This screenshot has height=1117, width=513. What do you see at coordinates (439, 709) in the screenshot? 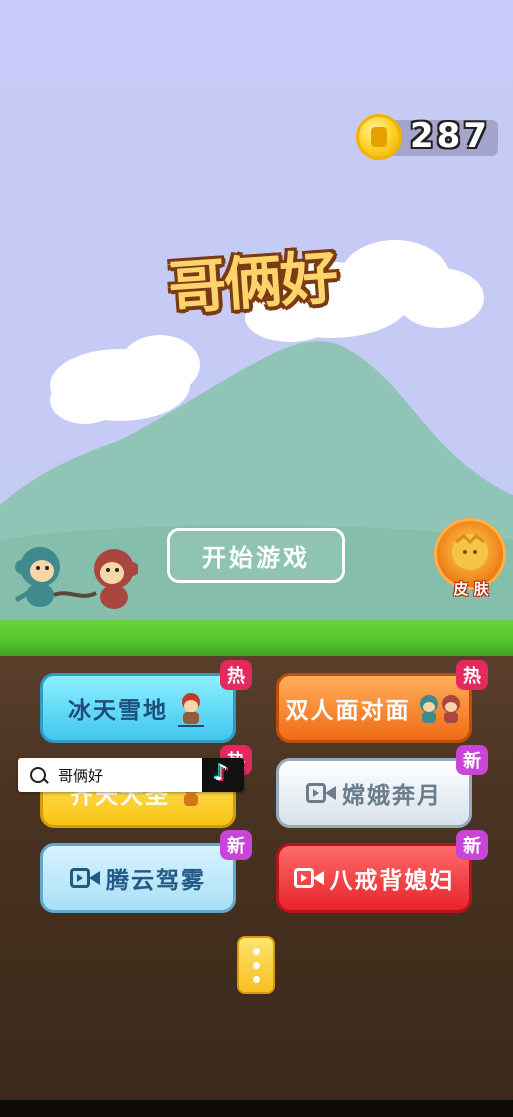
I see `two-monkeys-icon` at bounding box center [439, 709].